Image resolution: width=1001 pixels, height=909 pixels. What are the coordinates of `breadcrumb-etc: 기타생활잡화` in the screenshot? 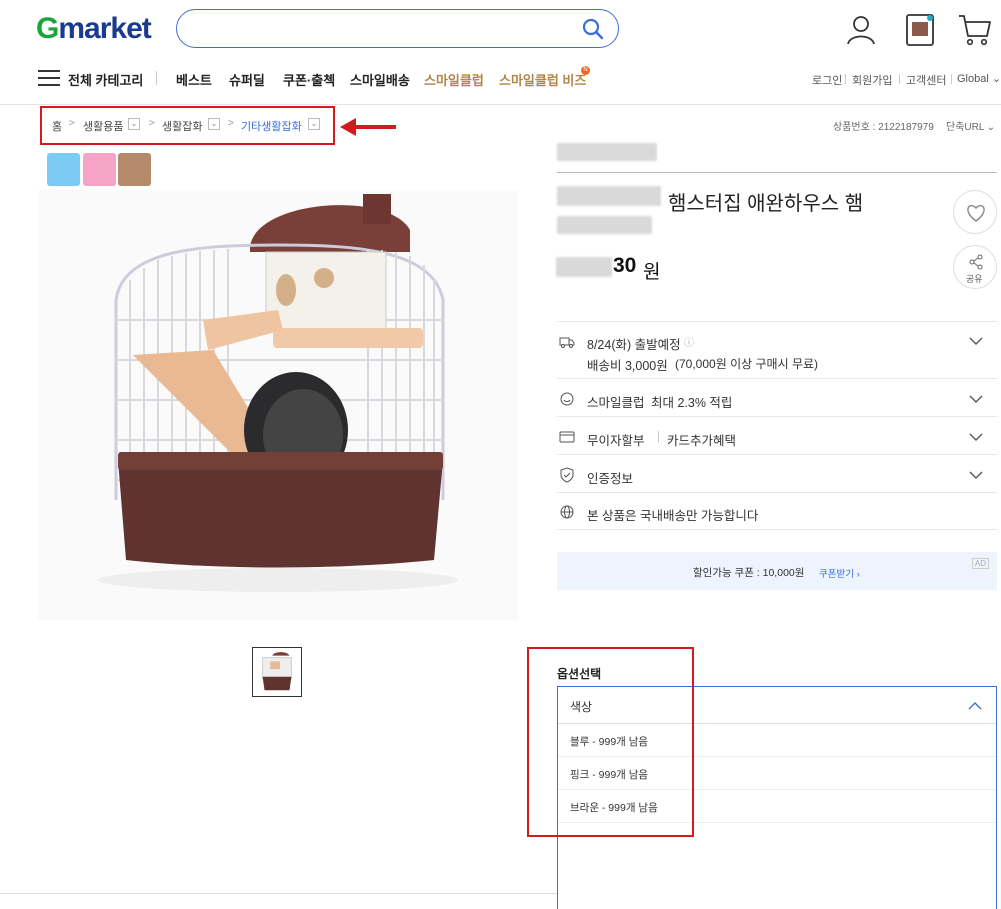 It's located at (271, 126).